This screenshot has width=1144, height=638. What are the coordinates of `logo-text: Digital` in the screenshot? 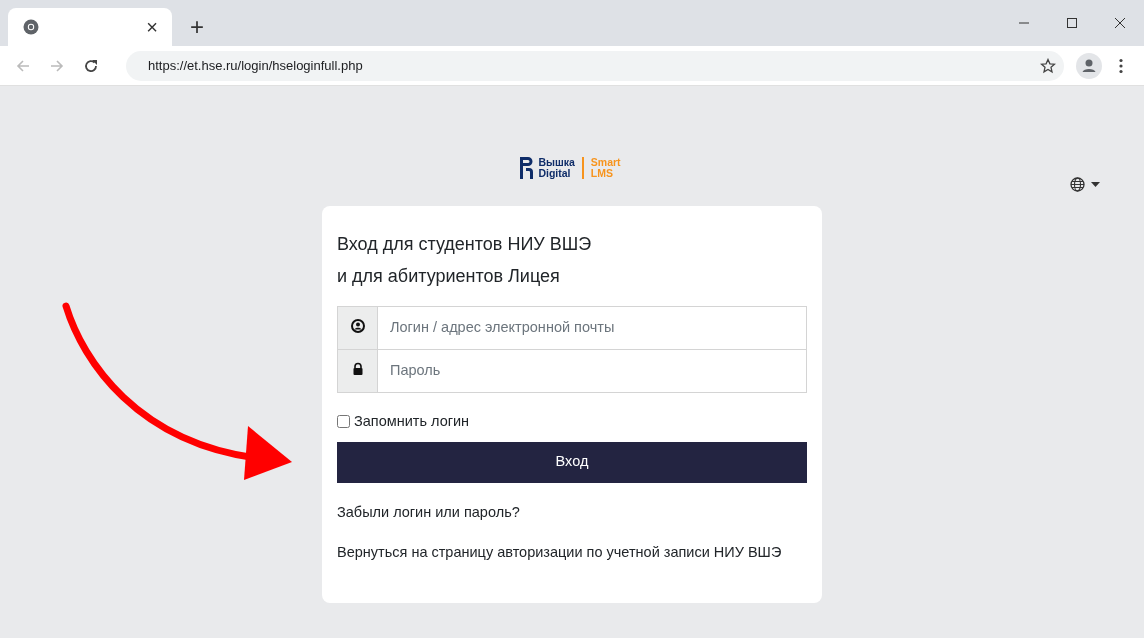 It's located at (555, 173).